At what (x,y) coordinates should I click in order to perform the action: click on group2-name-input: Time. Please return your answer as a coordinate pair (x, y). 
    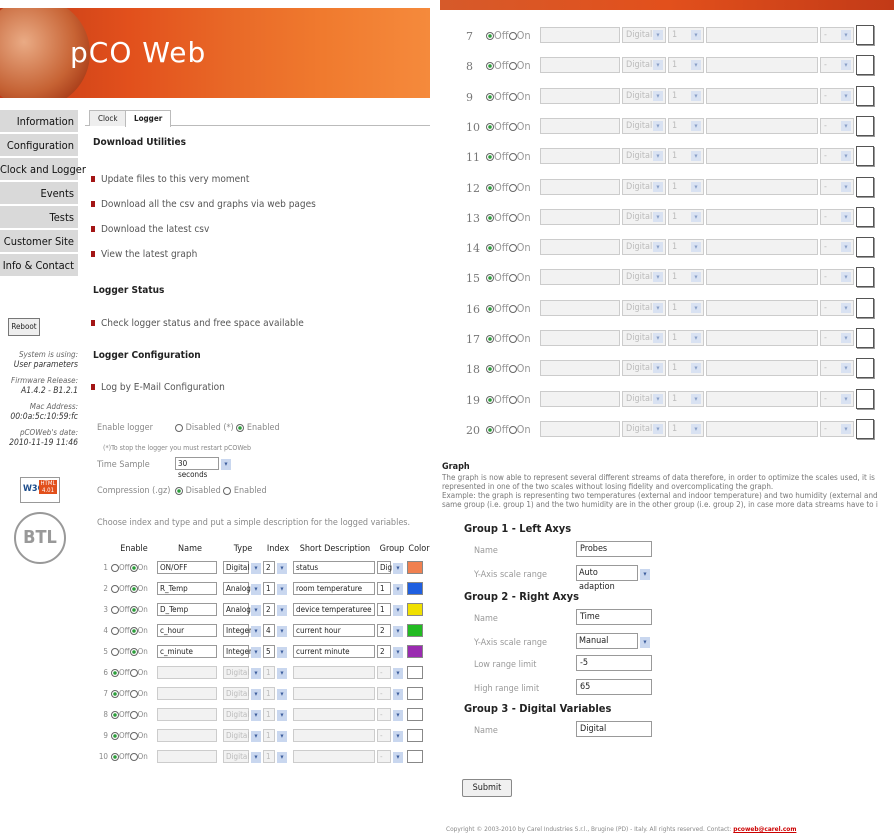
    Looking at the image, I should click on (614, 617).